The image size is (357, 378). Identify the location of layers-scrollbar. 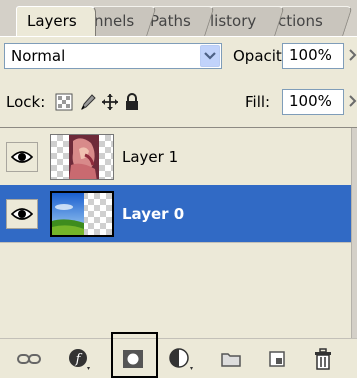
(354, 233).